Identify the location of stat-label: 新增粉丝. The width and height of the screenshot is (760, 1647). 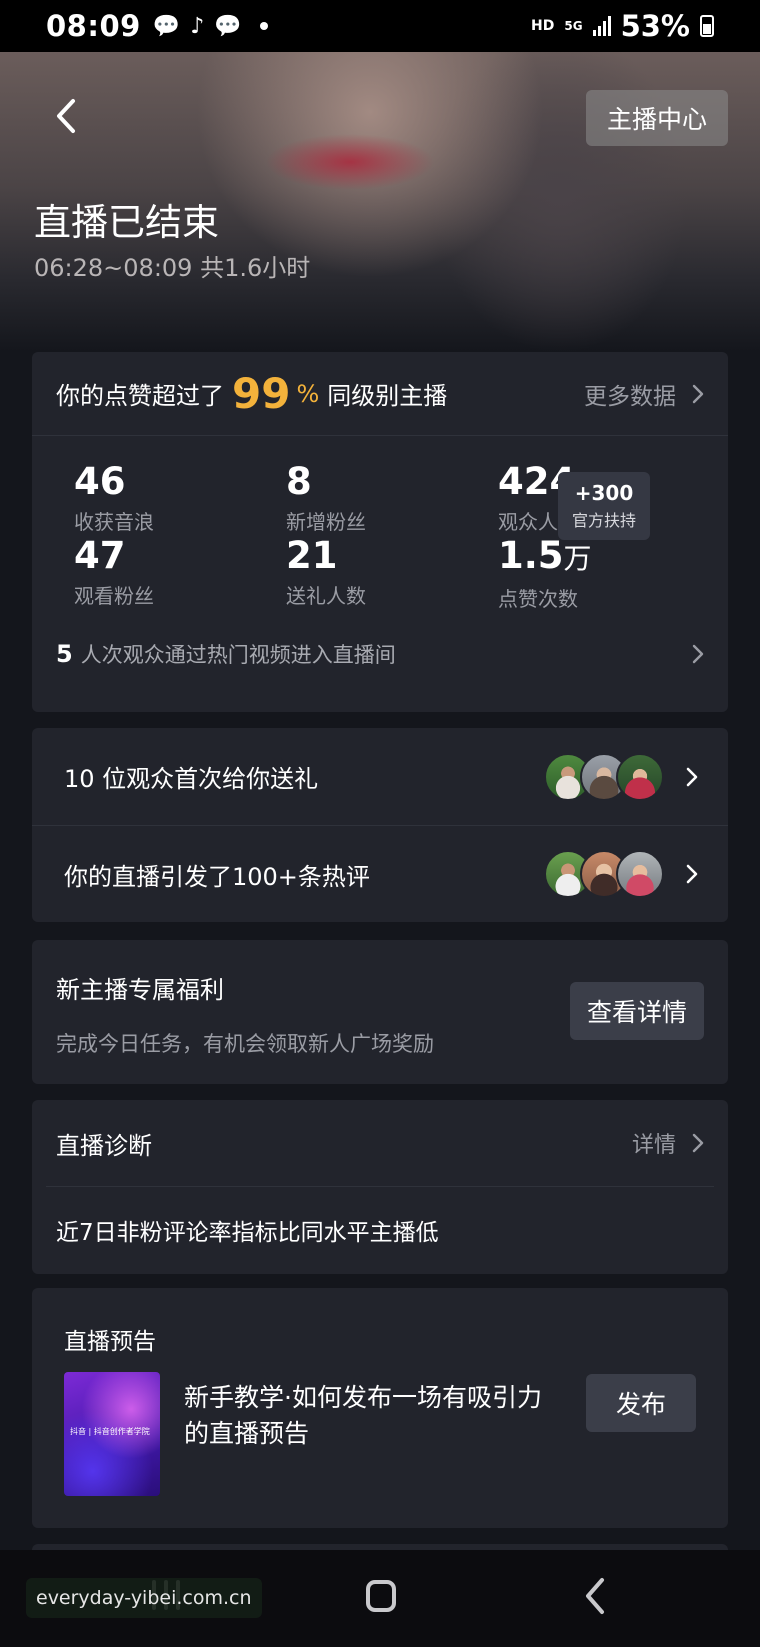
(326, 522).